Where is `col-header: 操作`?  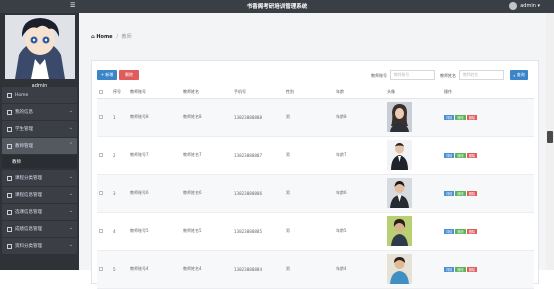
col-header: 操作 is located at coordinates (488, 93).